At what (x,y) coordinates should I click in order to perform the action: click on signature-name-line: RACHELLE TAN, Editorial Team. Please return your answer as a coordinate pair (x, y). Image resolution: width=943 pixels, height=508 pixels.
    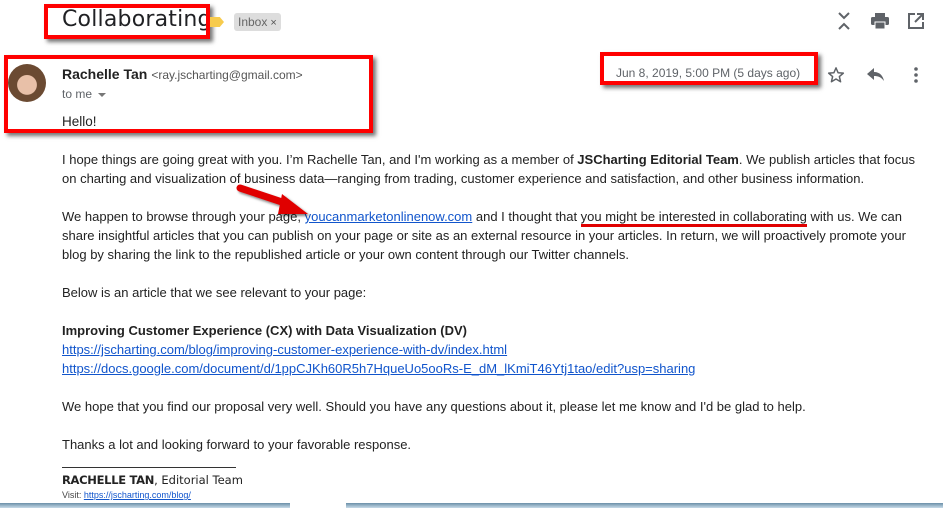
    Looking at the image, I should click on (152, 480).